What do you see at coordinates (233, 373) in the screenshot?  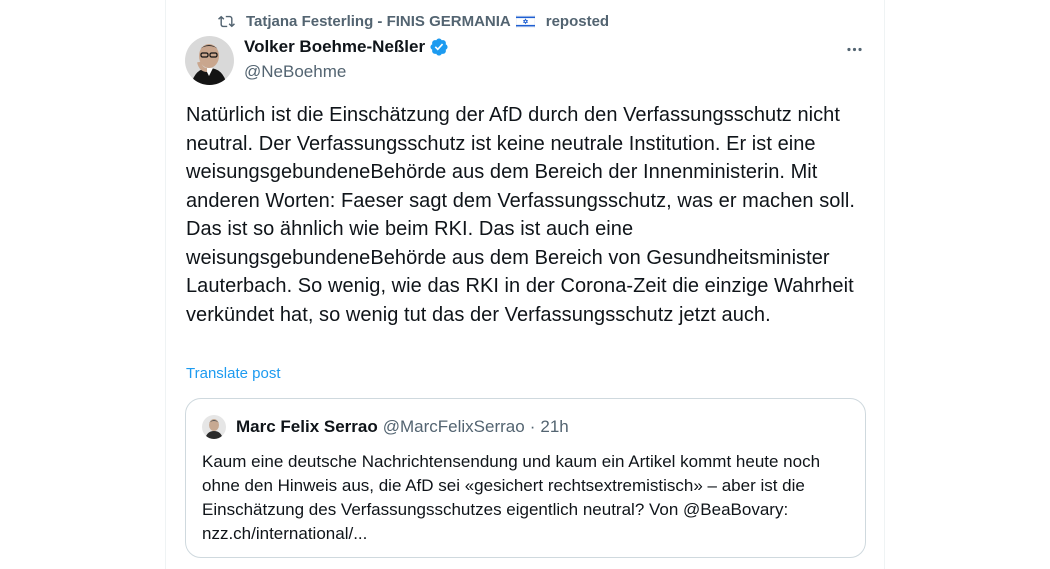 I see `translate-post-link: Translate post` at bounding box center [233, 373].